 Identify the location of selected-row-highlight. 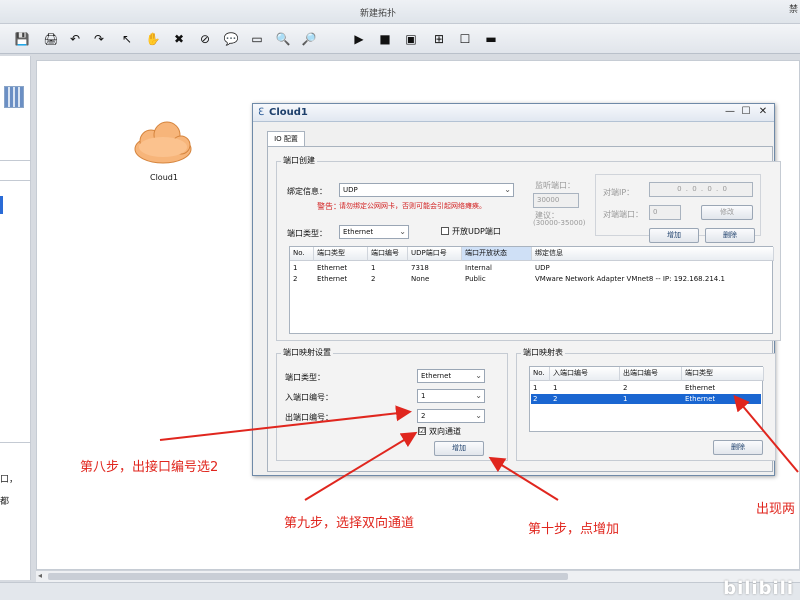
(646, 399).